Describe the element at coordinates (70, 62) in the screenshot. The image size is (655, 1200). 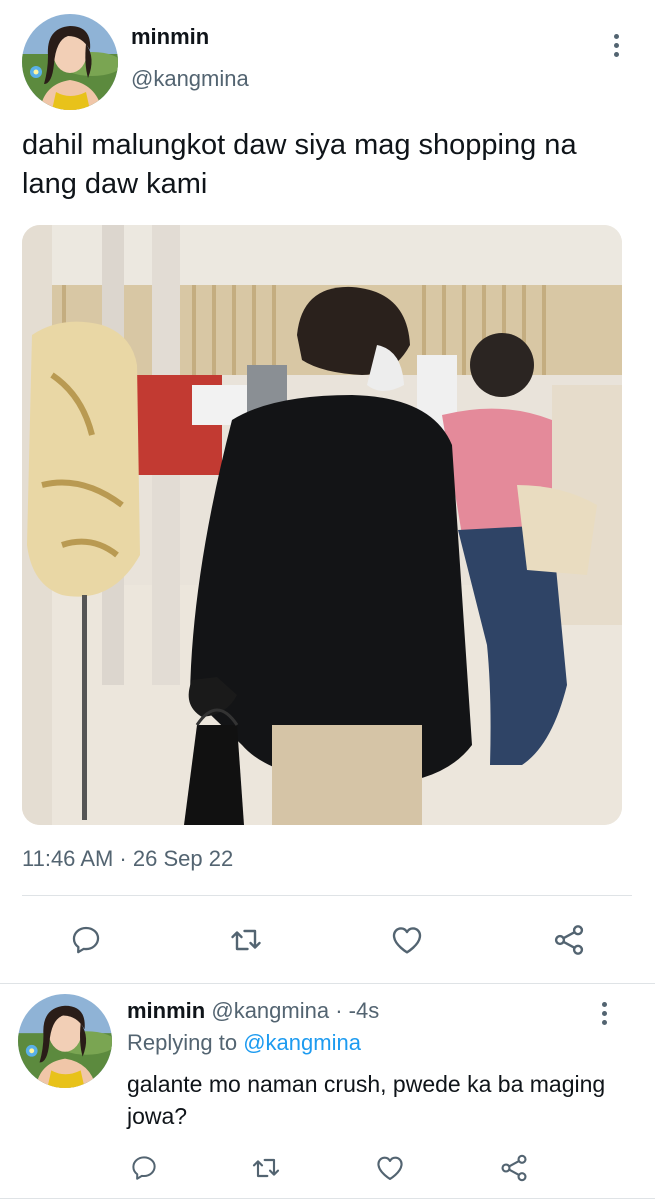
I see `avatar` at that location.